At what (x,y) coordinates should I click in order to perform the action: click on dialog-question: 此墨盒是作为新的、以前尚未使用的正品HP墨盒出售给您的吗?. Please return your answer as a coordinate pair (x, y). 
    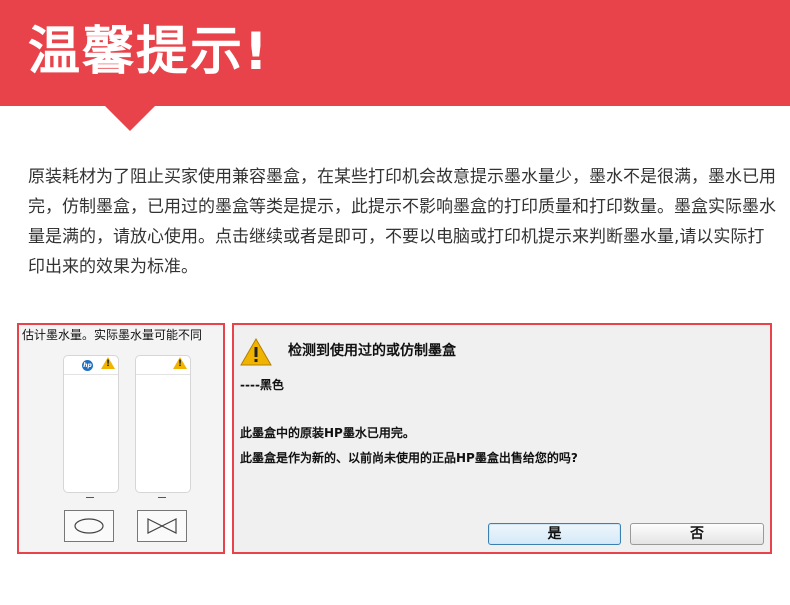
    Looking at the image, I should click on (409, 458).